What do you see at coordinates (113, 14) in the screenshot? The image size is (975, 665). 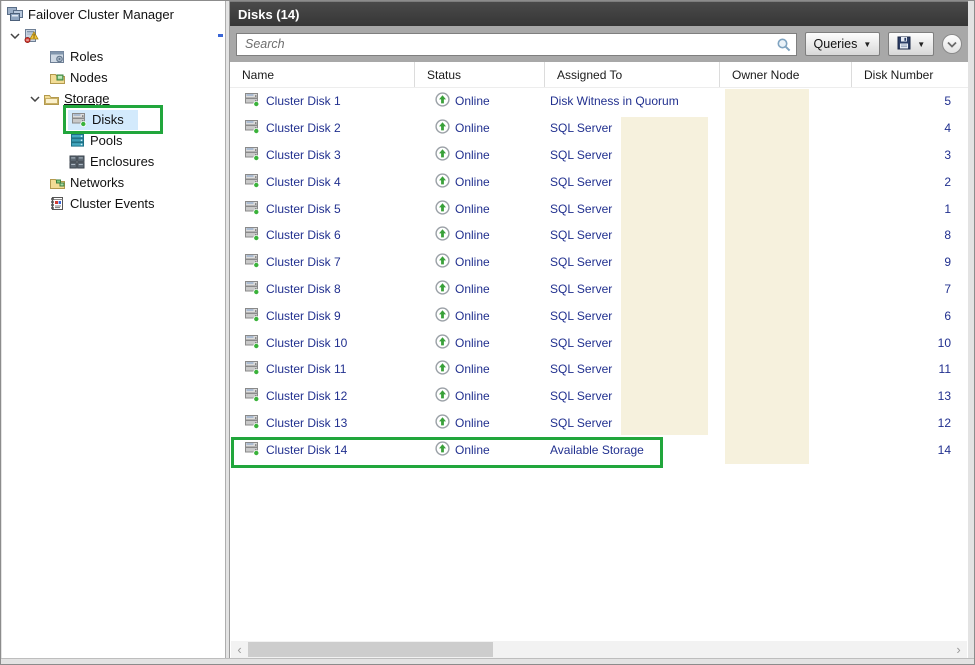 I see `tree-root-failover-cluster-manager: Failover Cluster Manager` at bounding box center [113, 14].